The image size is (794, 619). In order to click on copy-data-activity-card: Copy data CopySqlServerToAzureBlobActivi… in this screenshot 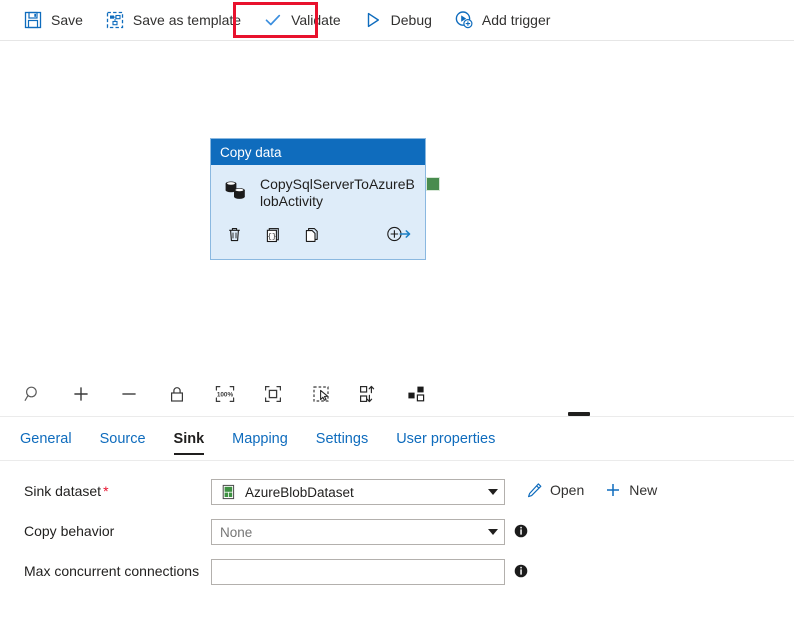, I will do `click(318, 199)`.